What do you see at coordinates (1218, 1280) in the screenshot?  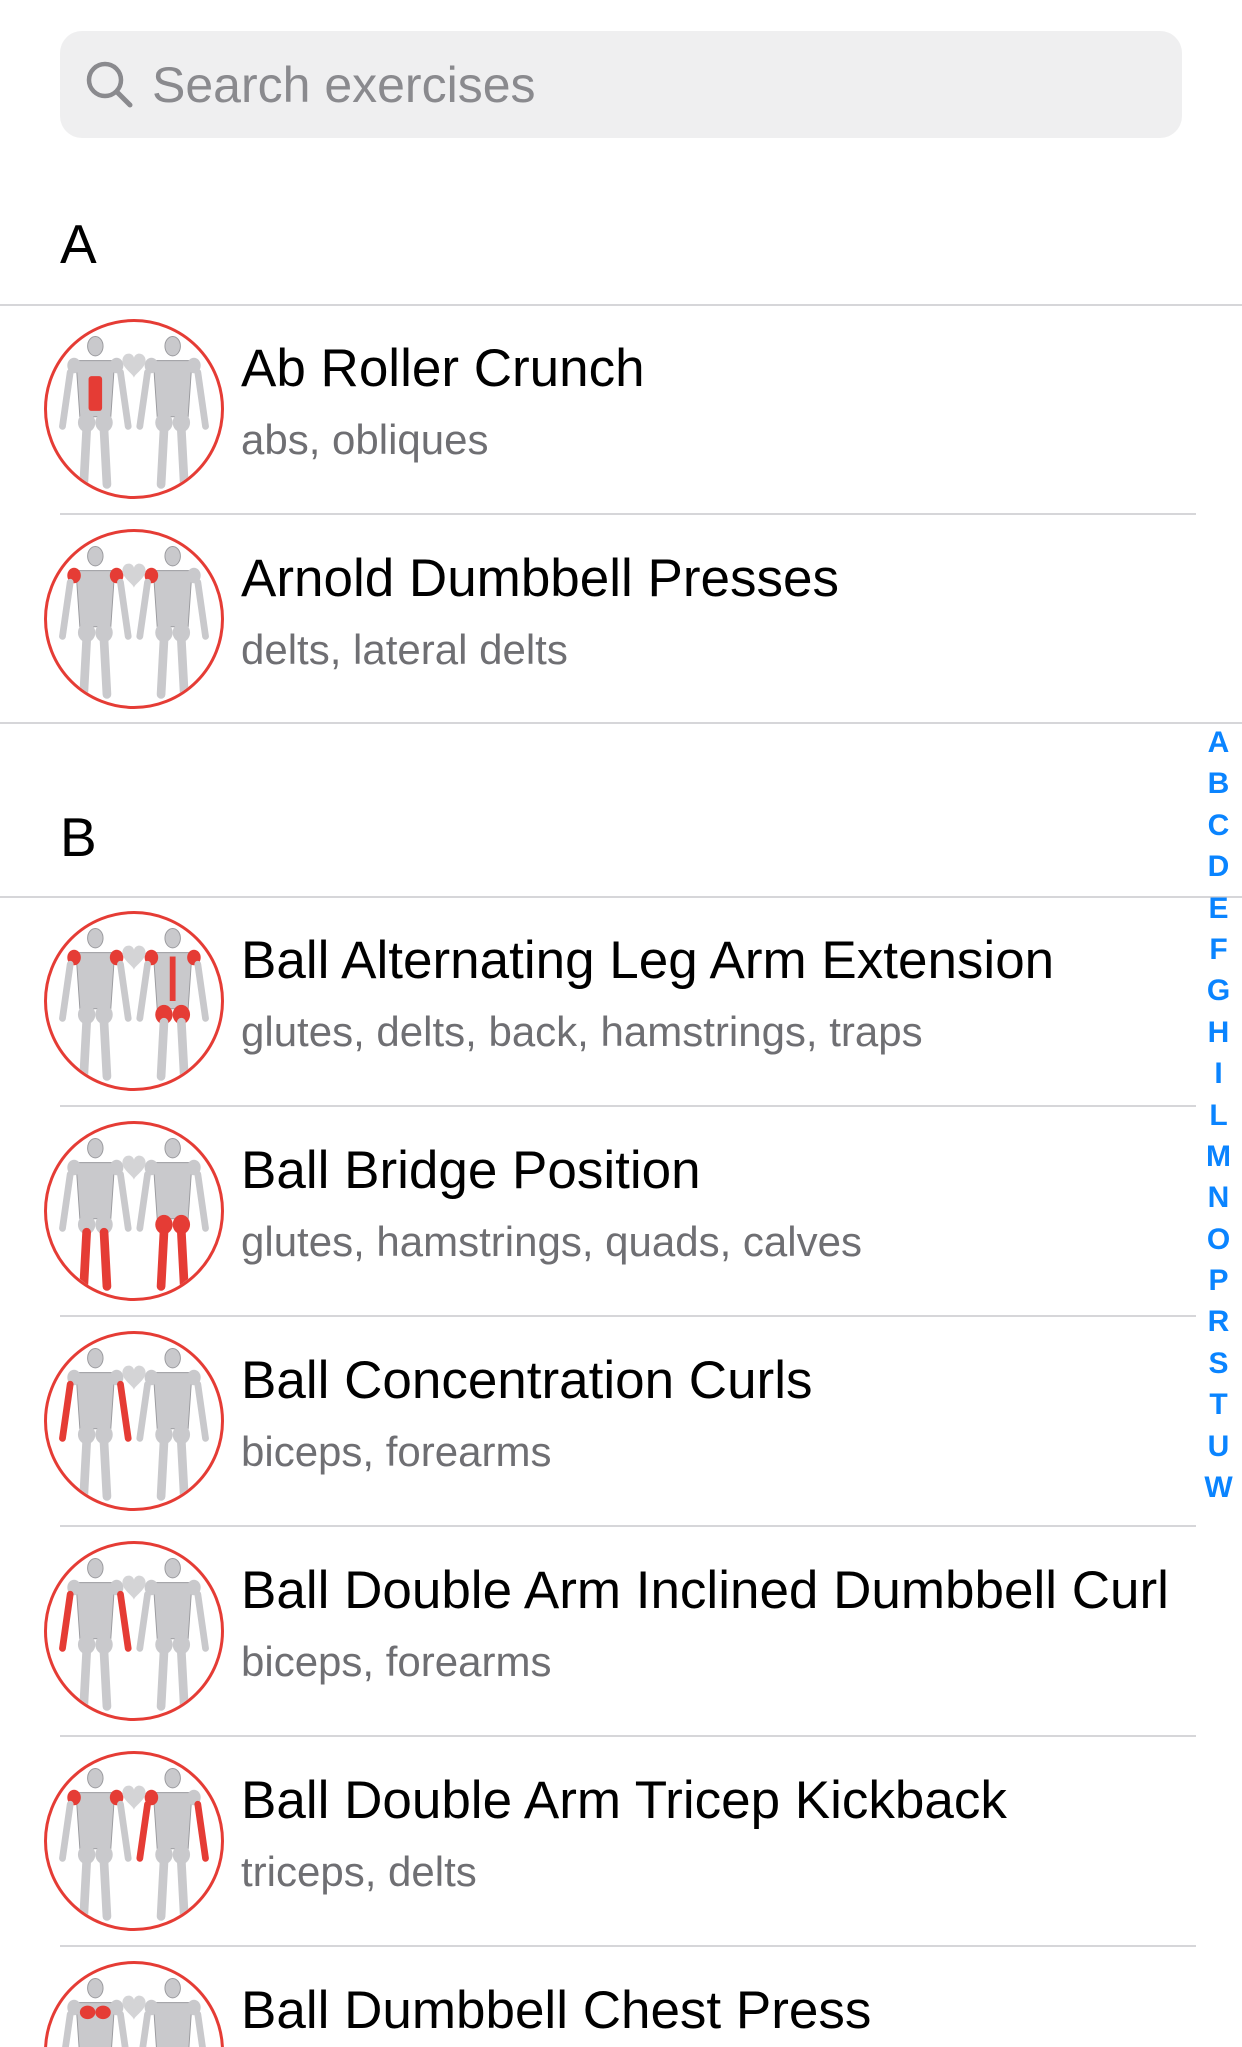 I see `index-letter-p: P` at bounding box center [1218, 1280].